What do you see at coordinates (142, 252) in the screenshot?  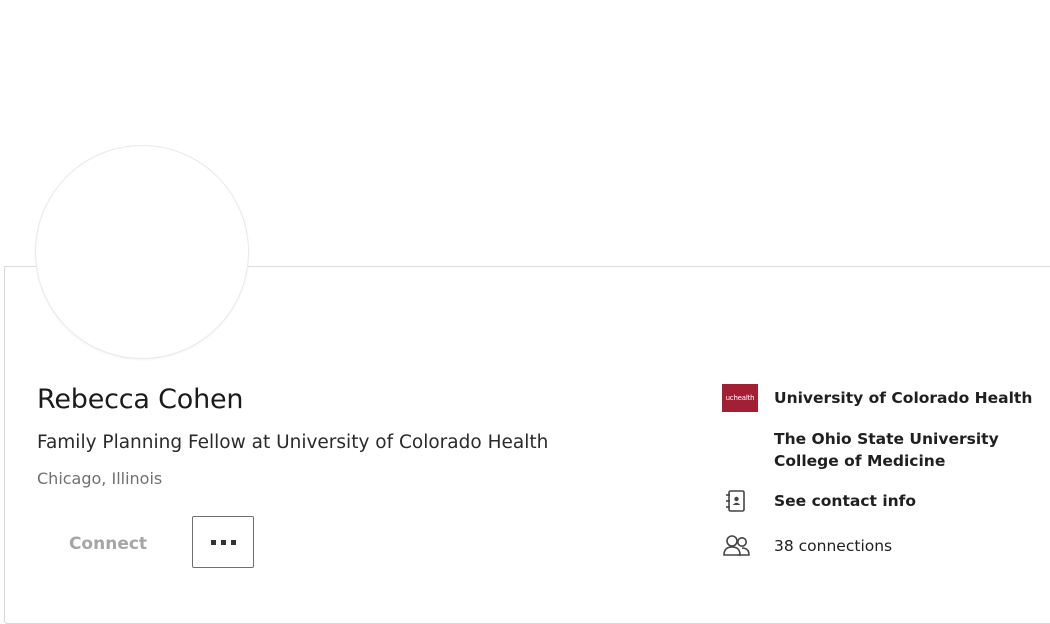 I see `avatar` at bounding box center [142, 252].